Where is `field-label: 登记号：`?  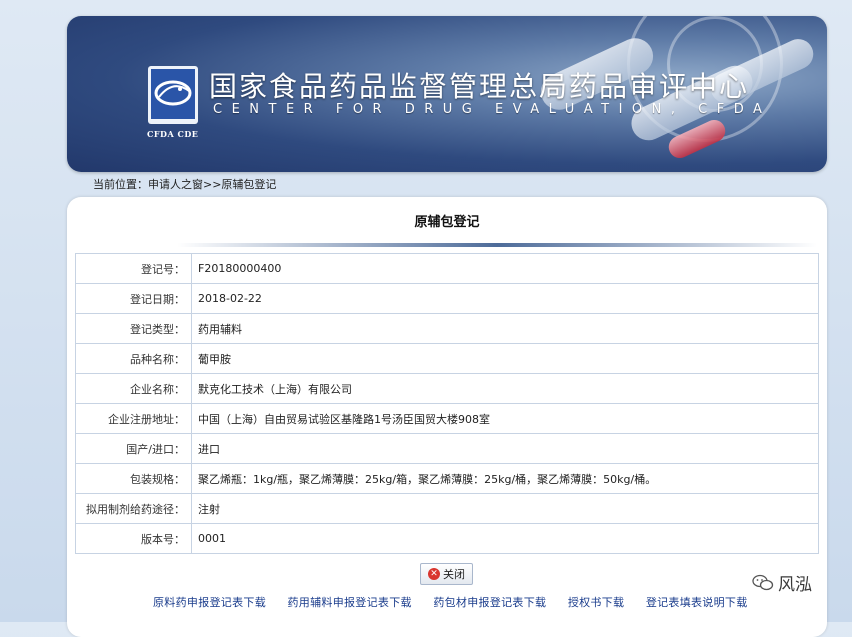
field-label: 登记号： is located at coordinates (133, 268).